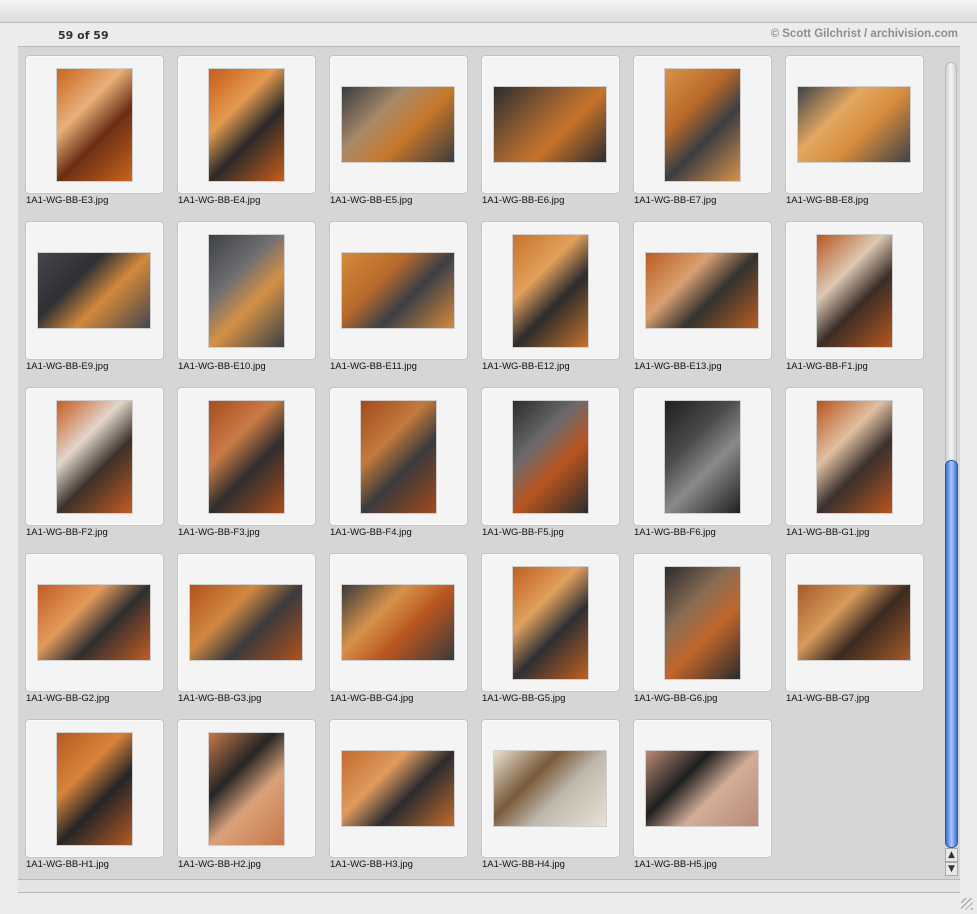 The image size is (977, 914). I want to click on thumbnail-cell: 1A1-WG-BB-E8.jpg, so click(854, 131).